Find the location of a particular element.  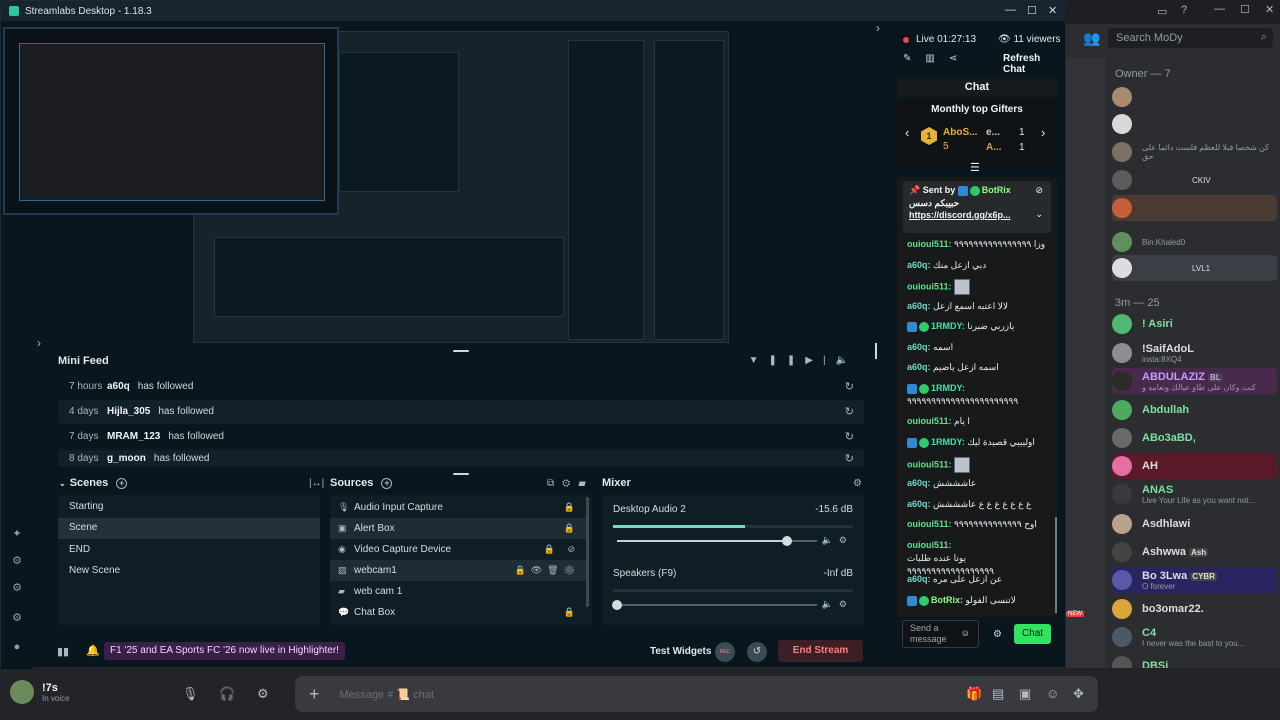

settings-gear-icon: ⚙ is located at coordinates (263, 694).